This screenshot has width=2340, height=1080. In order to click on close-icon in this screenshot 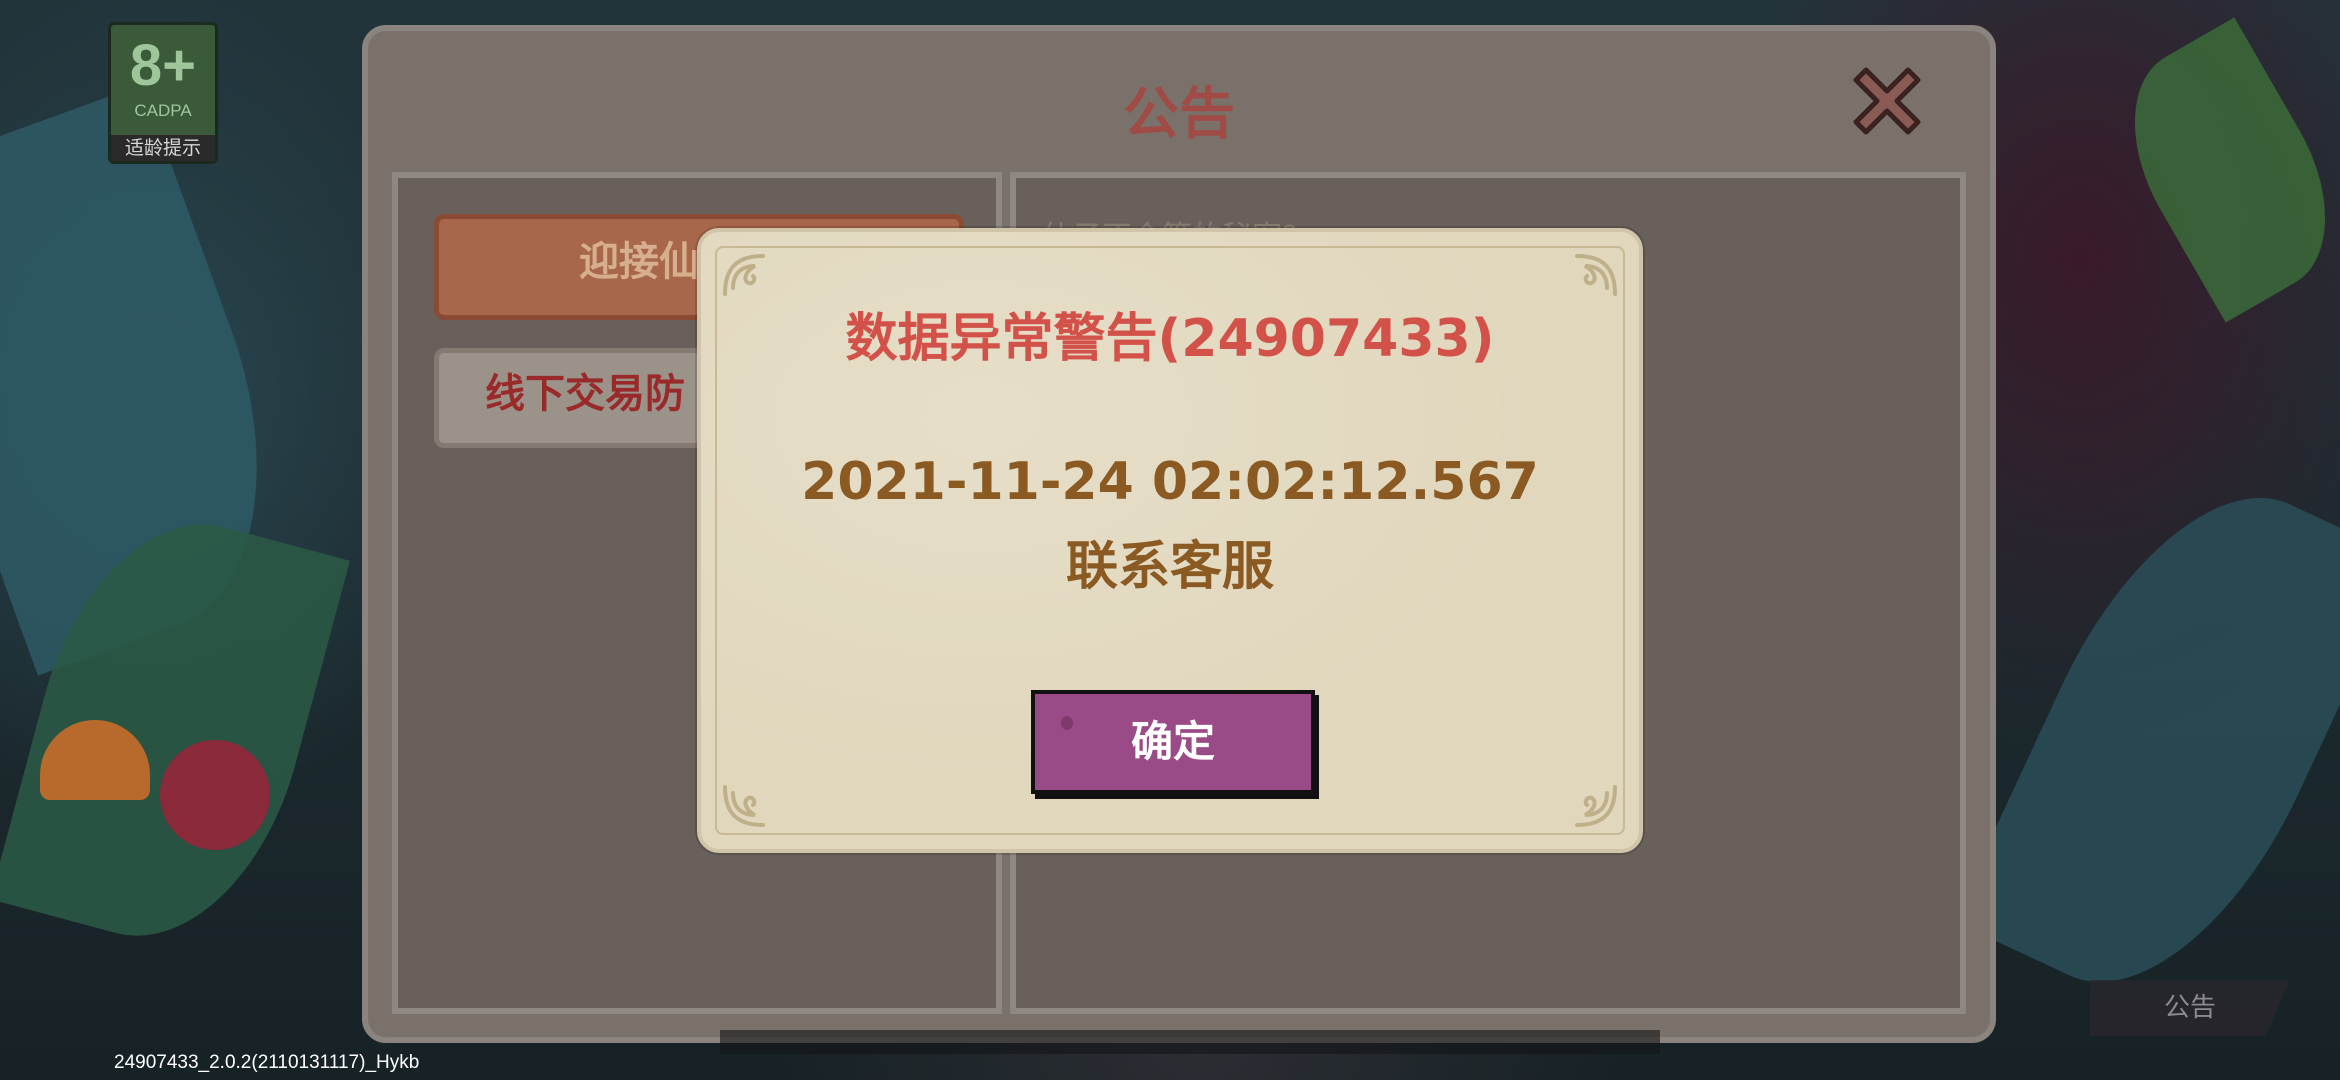, I will do `click(1887, 101)`.